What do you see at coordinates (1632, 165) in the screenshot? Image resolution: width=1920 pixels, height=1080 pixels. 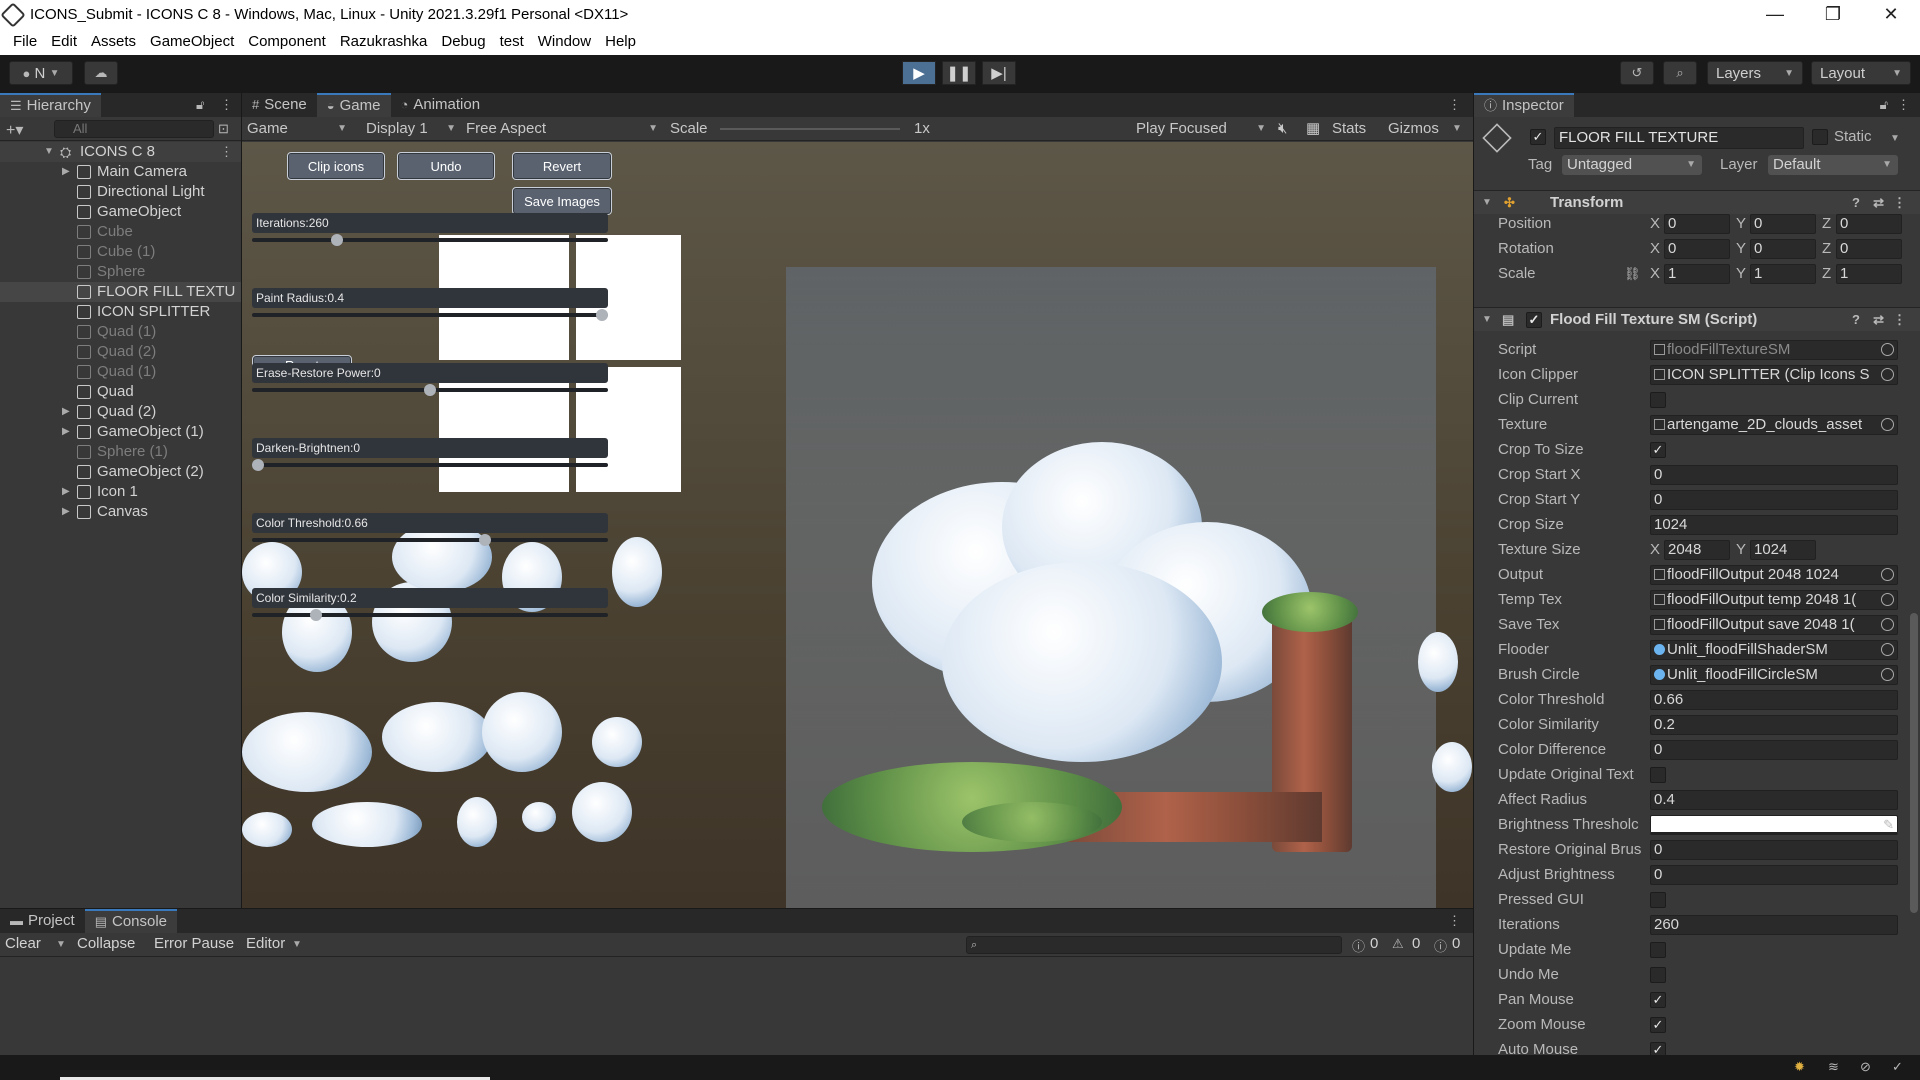 I see `tag-dropdown: Untagged ▼` at bounding box center [1632, 165].